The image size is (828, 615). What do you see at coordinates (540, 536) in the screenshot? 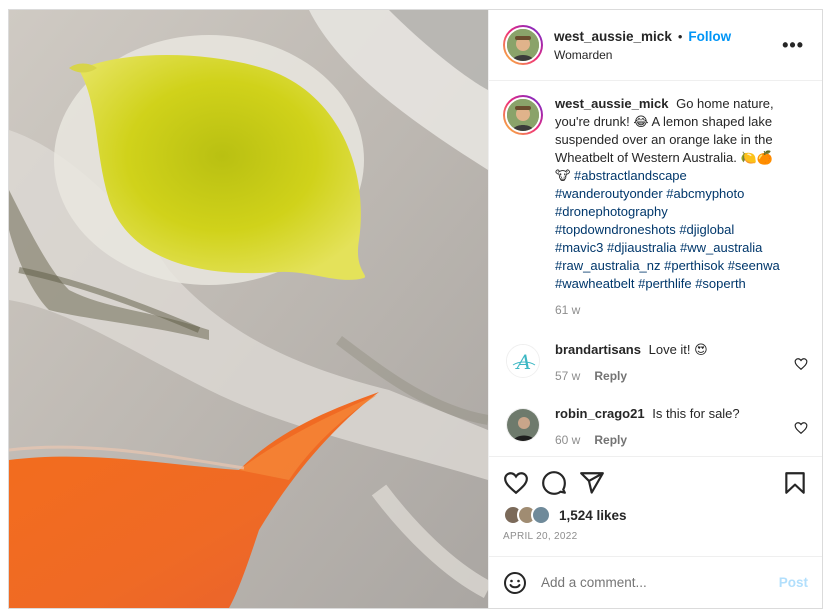
I see `post-date: APRIL 20, 2022` at bounding box center [540, 536].